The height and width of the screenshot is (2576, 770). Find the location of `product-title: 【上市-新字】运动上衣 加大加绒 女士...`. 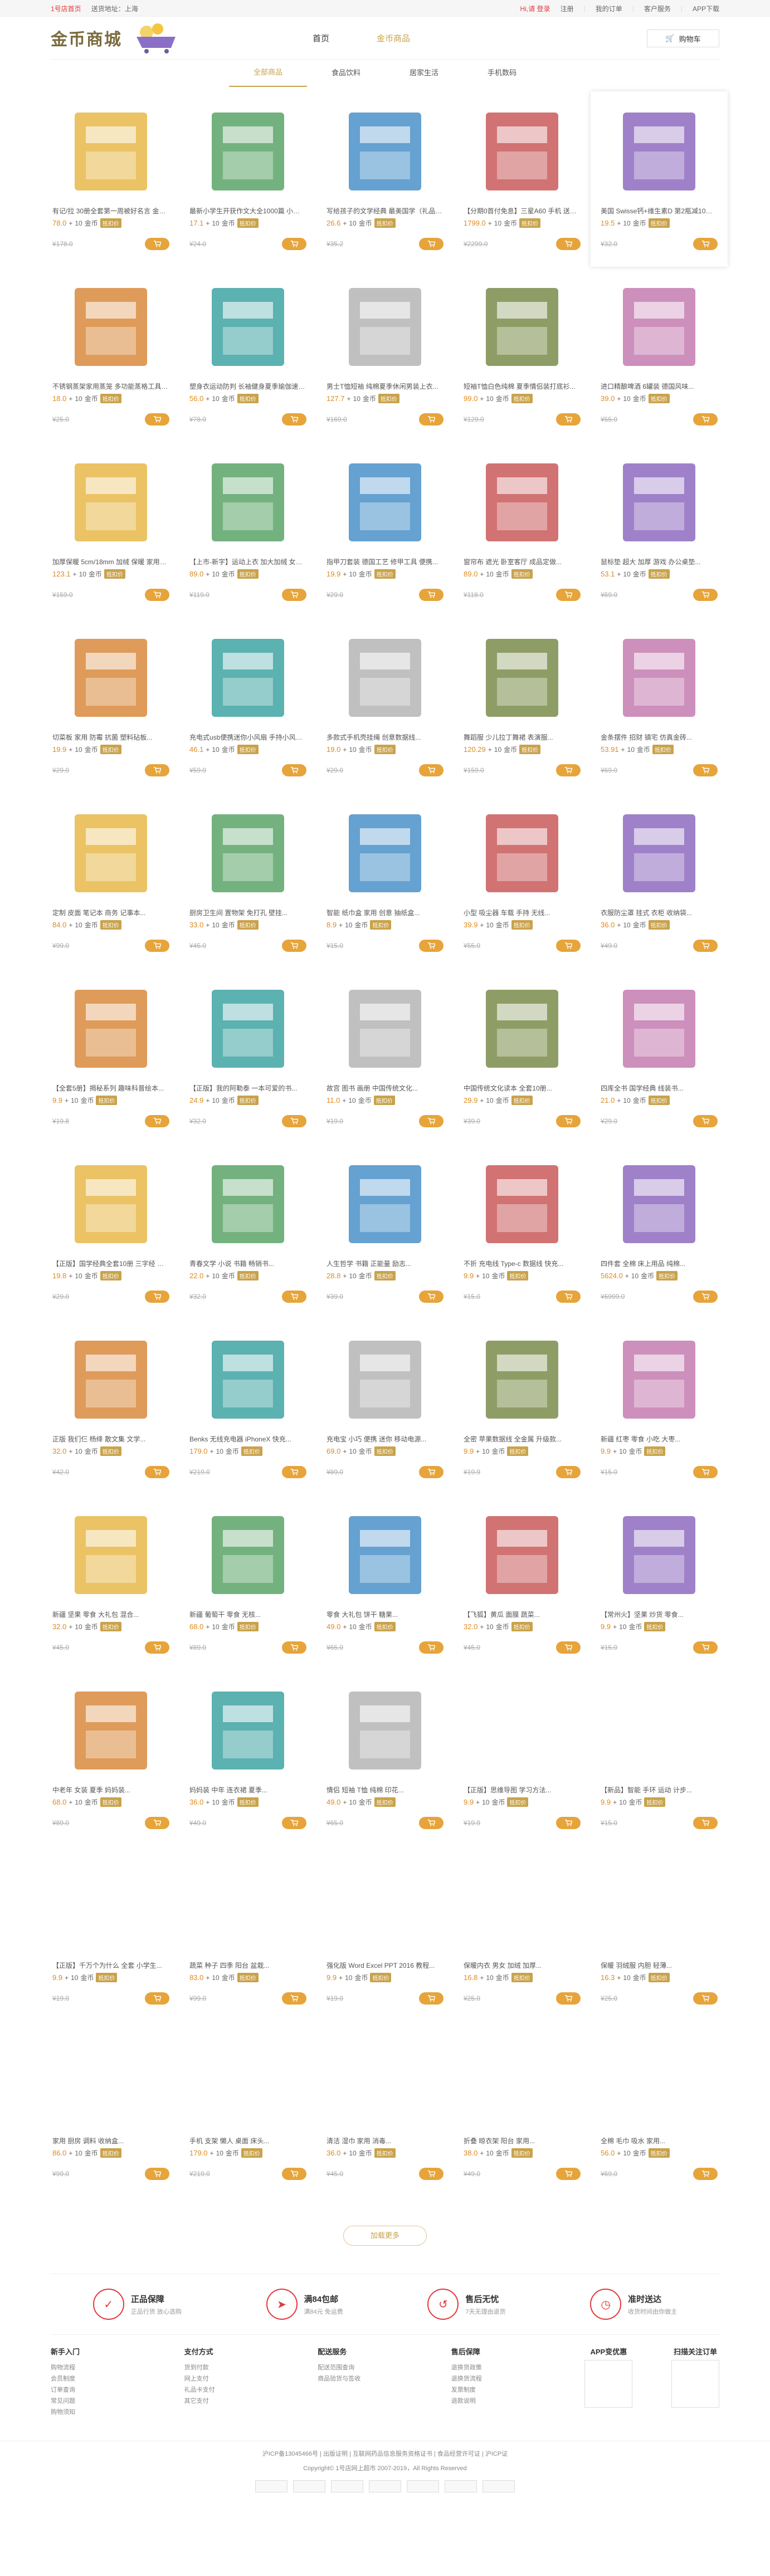

product-title: 【上市-新字】运动上衣 加大加绒 女士... is located at coordinates (247, 561).